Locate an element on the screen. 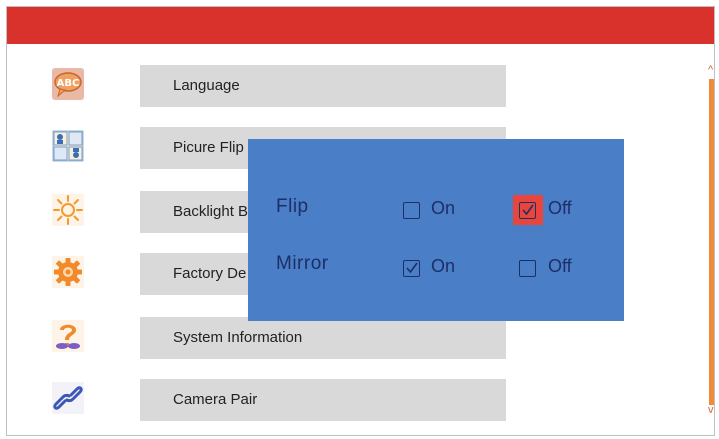 The width and height of the screenshot is (719, 439). flip-grid-icon is located at coordinates (68, 146).